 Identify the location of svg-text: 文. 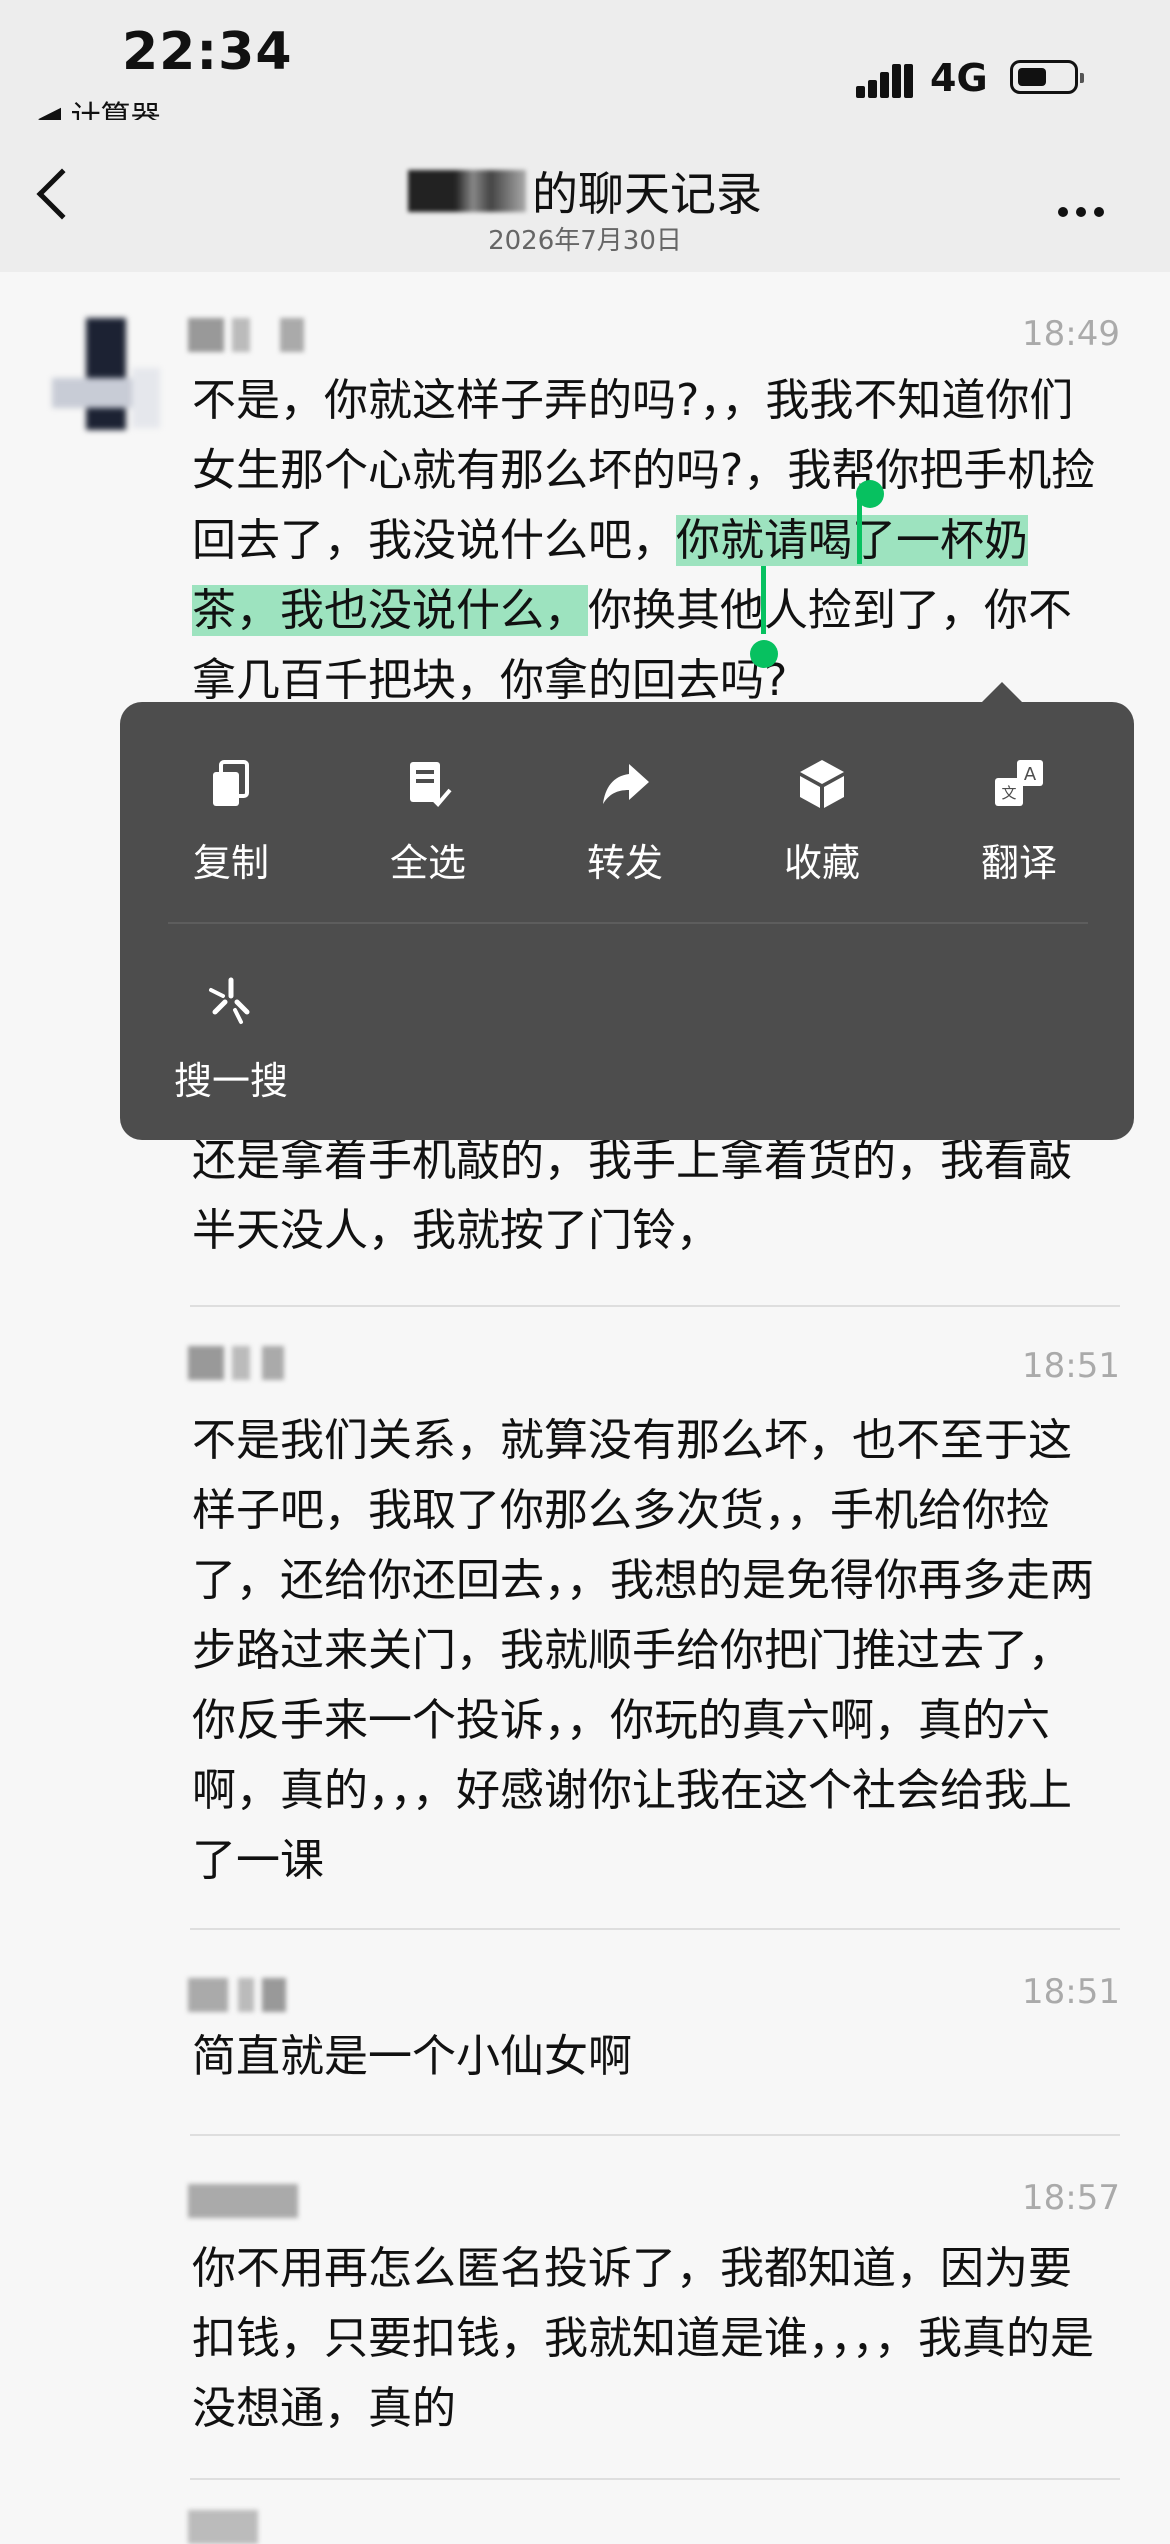
(1008, 793).